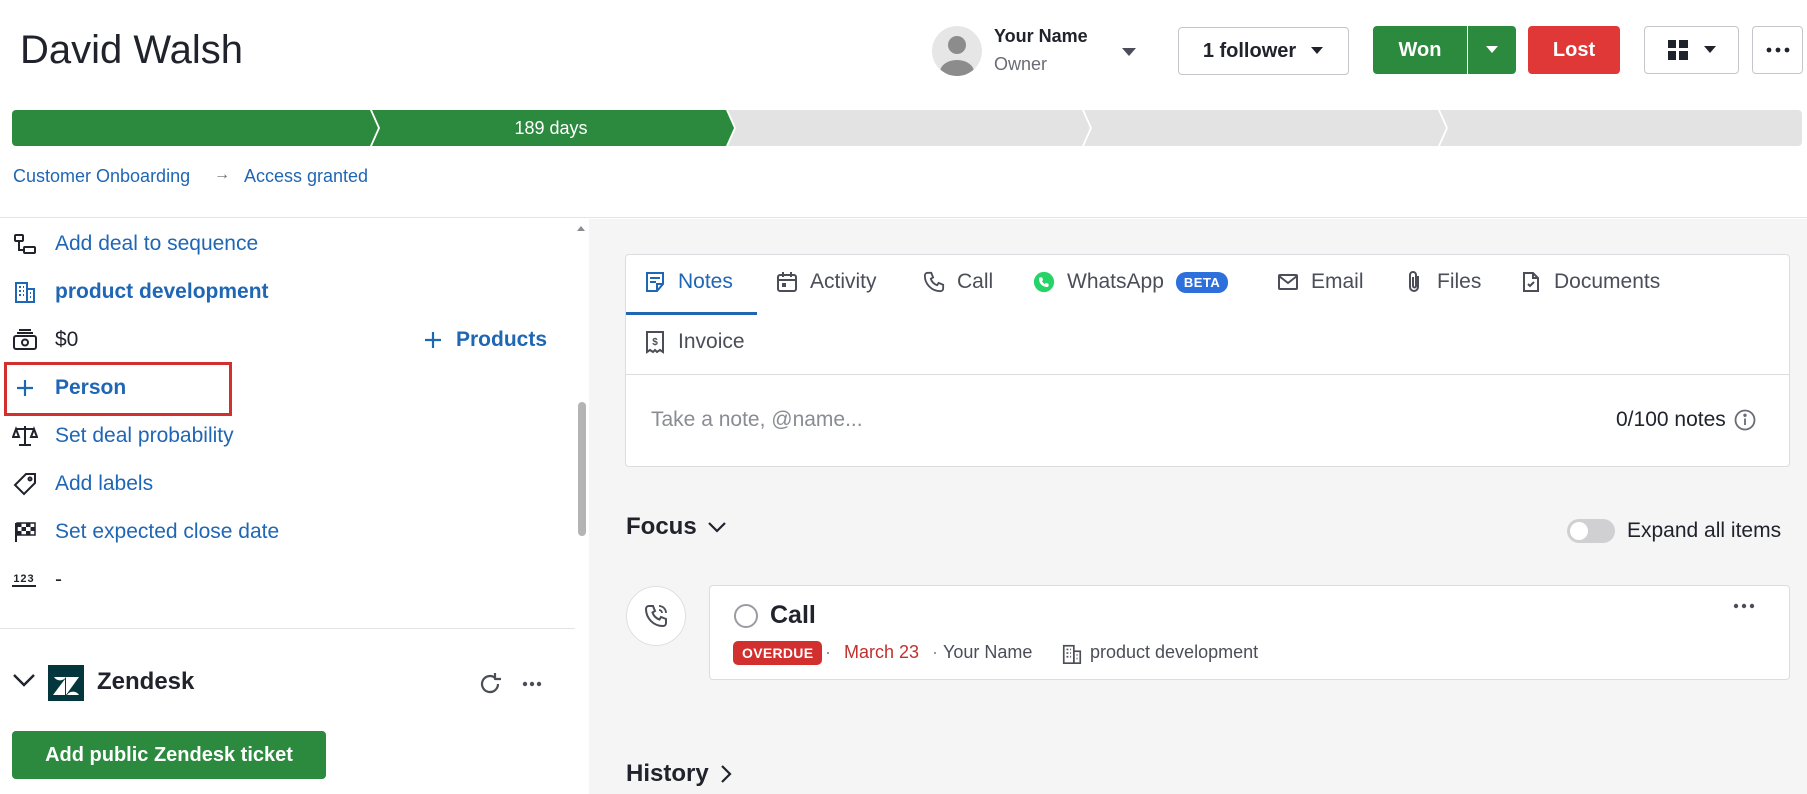 The height and width of the screenshot is (794, 1807). What do you see at coordinates (532, 684) in the screenshot?
I see `zendesk-more-icon` at bounding box center [532, 684].